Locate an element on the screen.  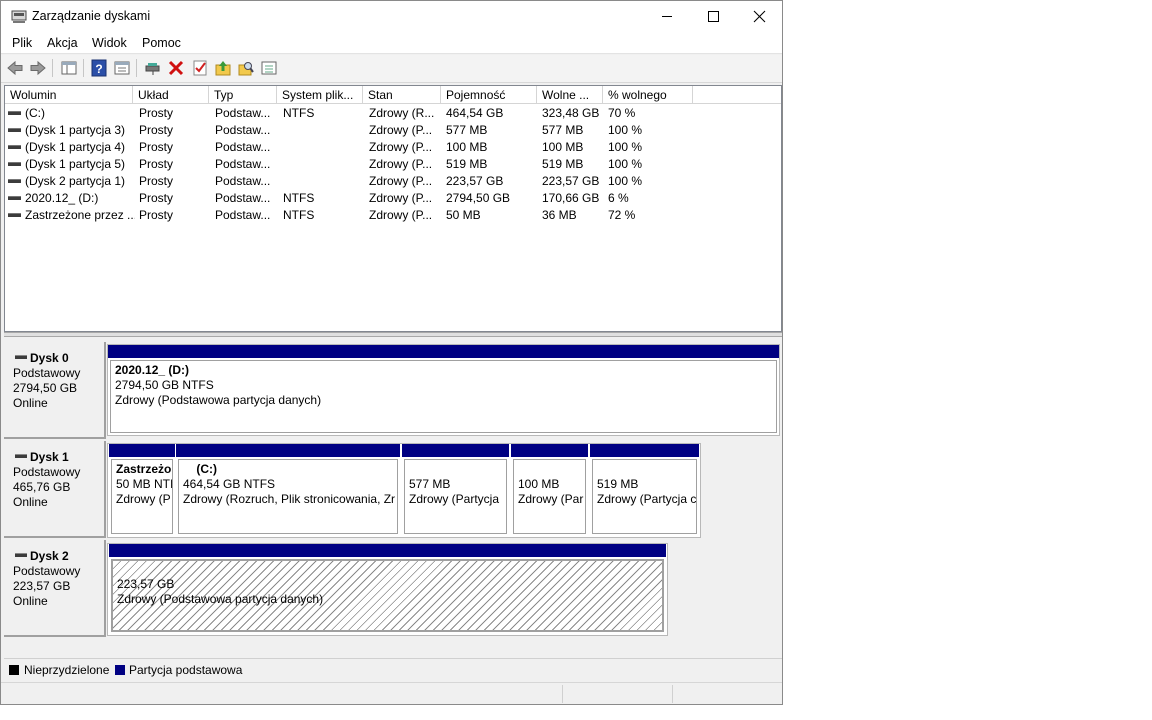
status-bar is located at coordinates (391, 693).